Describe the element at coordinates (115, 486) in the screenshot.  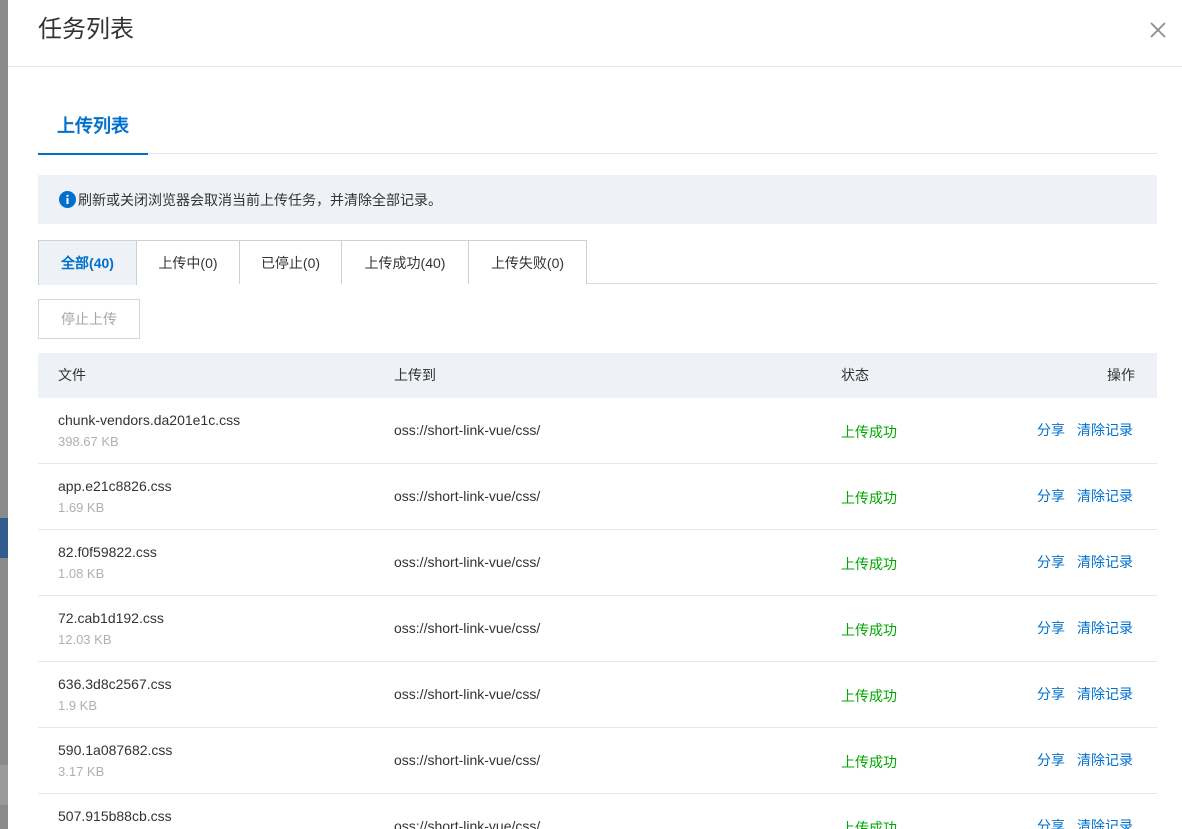
I see `file-name: app.e21c8826.css` at that location.